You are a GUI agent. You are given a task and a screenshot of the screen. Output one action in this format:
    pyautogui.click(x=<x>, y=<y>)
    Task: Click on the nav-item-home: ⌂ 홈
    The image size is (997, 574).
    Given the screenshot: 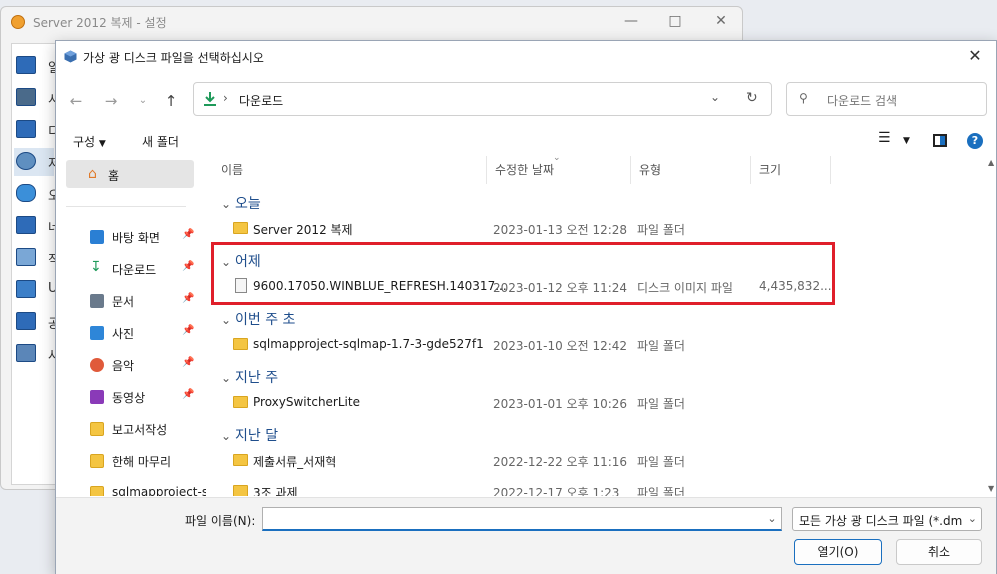 What is the action you would take?
    pyautogui.click(x=130, y=174)
    